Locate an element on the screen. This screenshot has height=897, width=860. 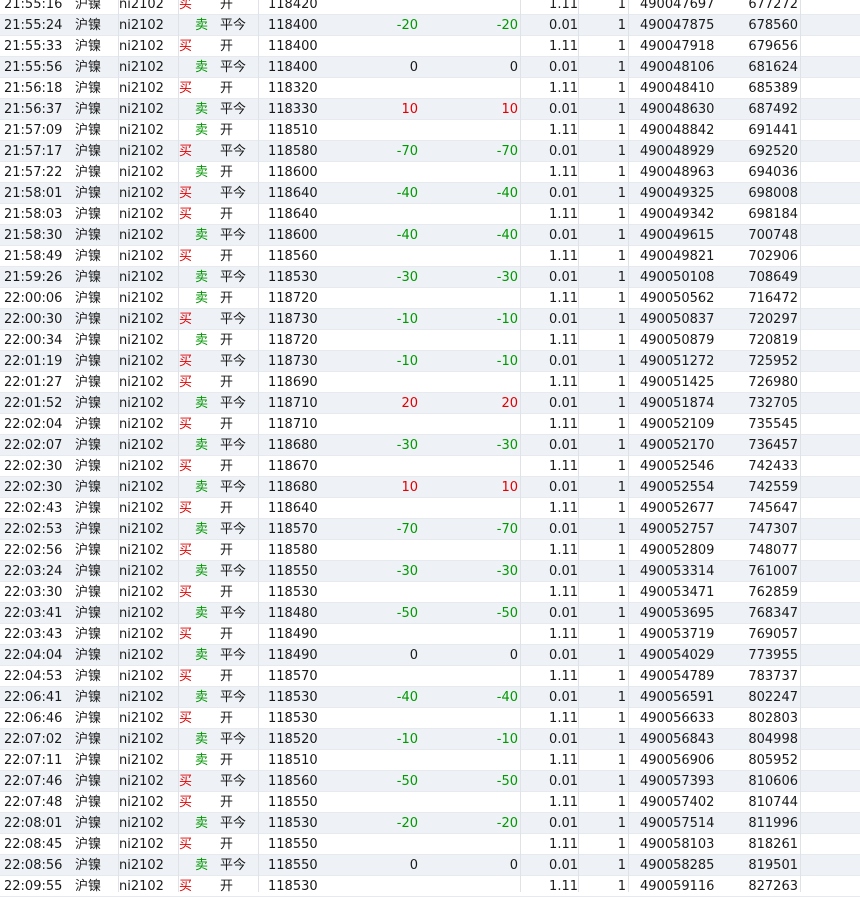
trade-number-cell: 678560 is located at coordinates (773, 25).